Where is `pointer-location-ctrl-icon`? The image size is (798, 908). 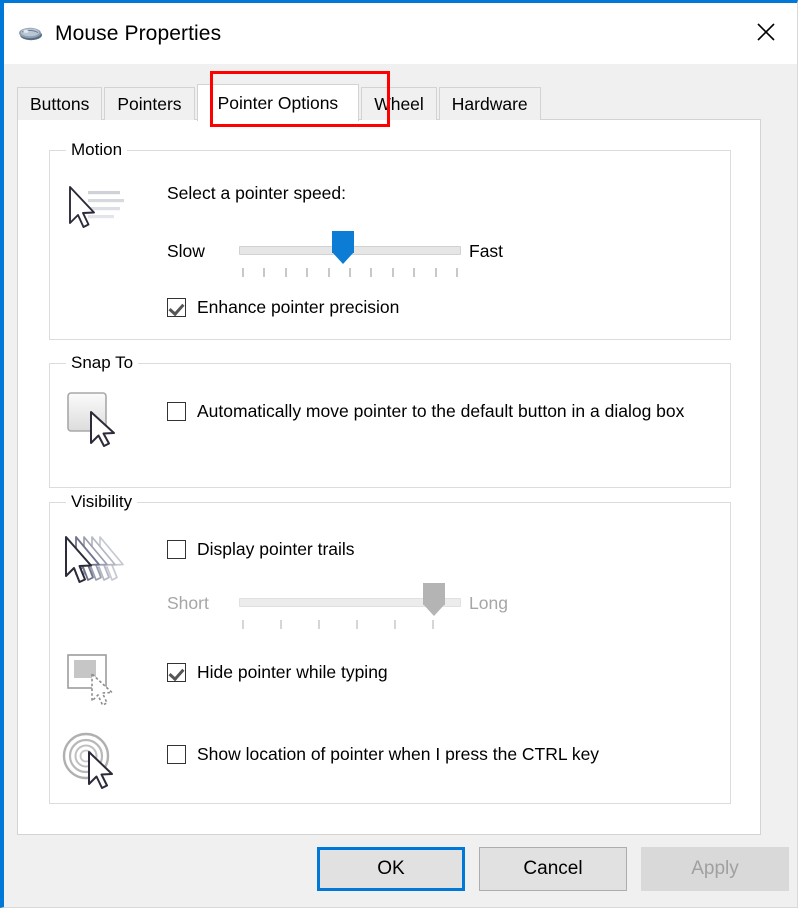
pointer-location-ctrl-icon is located at coordinates (93, 761).